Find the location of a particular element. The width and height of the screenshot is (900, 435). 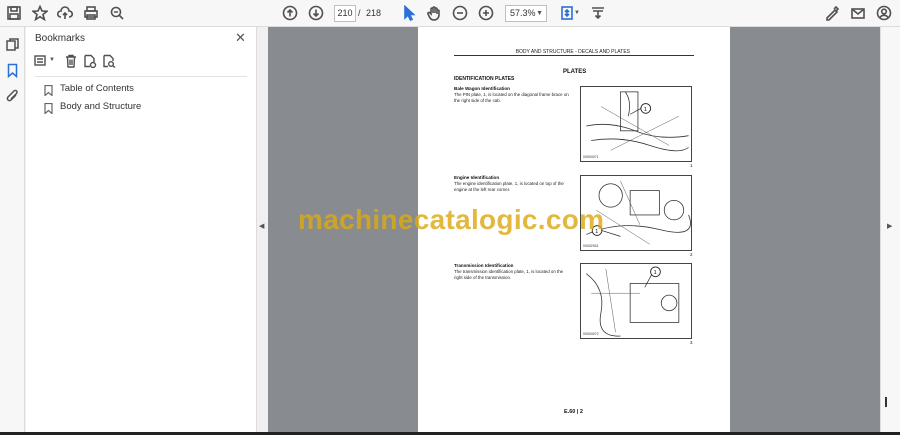

zoom-level-select: 57.3% ▼ is located at coordinates (526, 13).